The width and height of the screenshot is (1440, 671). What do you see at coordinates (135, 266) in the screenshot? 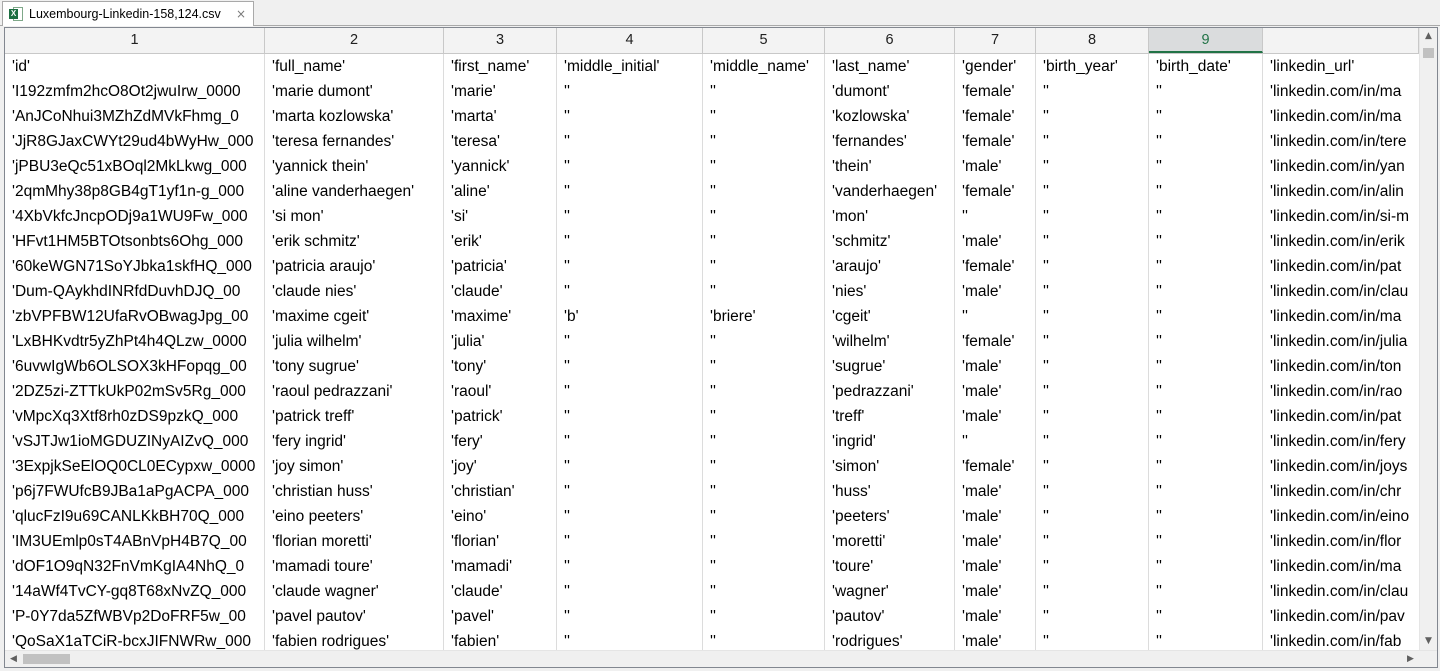
I see `table-cell: '60keWGN71SoYJbka1skfHQ_000` at bounding box center [135, 266].